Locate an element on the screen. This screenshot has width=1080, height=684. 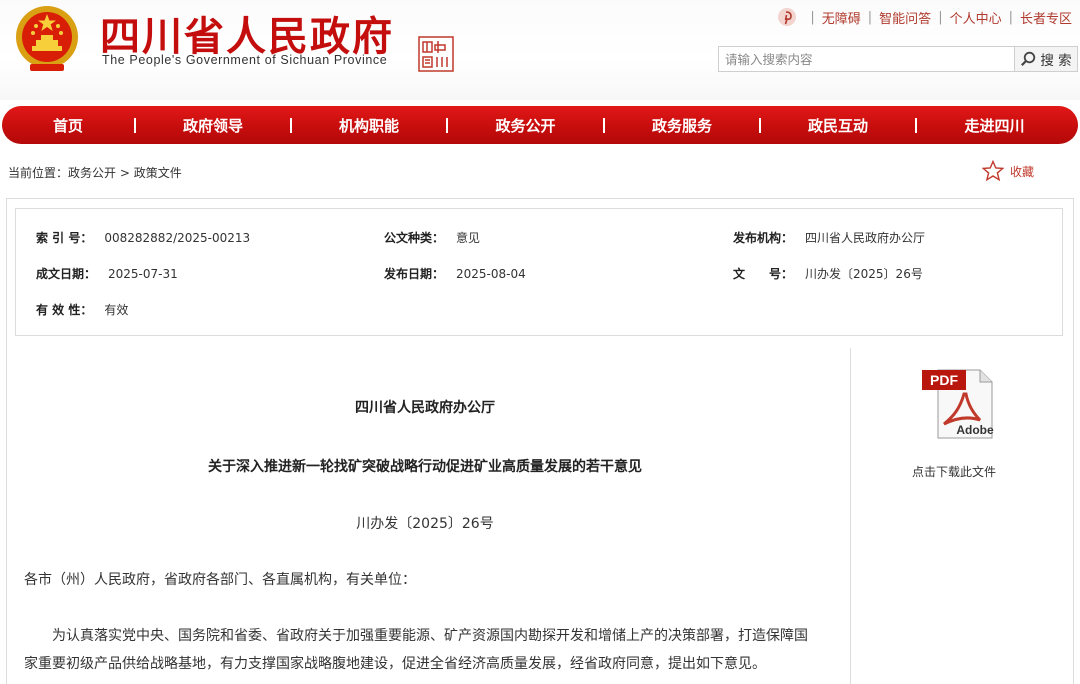
meta-created-date: 成文日期： 2025-07-31 is located at coordinates (107, 273).